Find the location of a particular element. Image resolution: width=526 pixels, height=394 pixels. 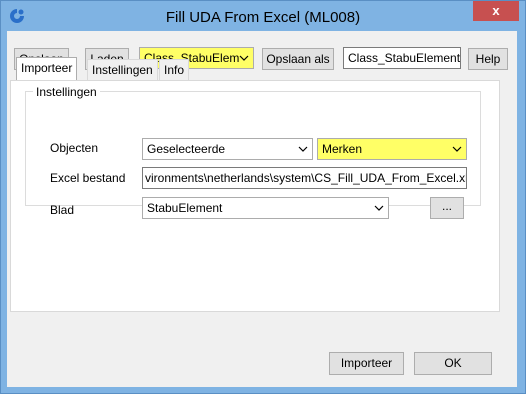

objects-label: Objecten is located at coordinates (74, 148).